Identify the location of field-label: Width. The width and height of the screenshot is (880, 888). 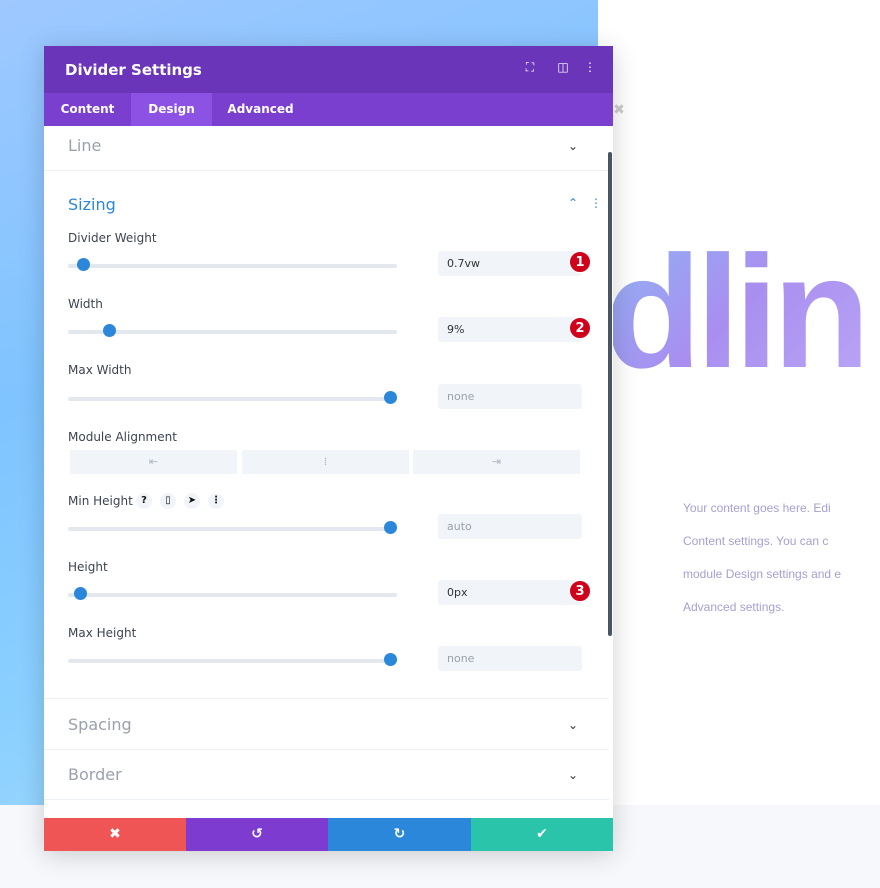
(85, 304).